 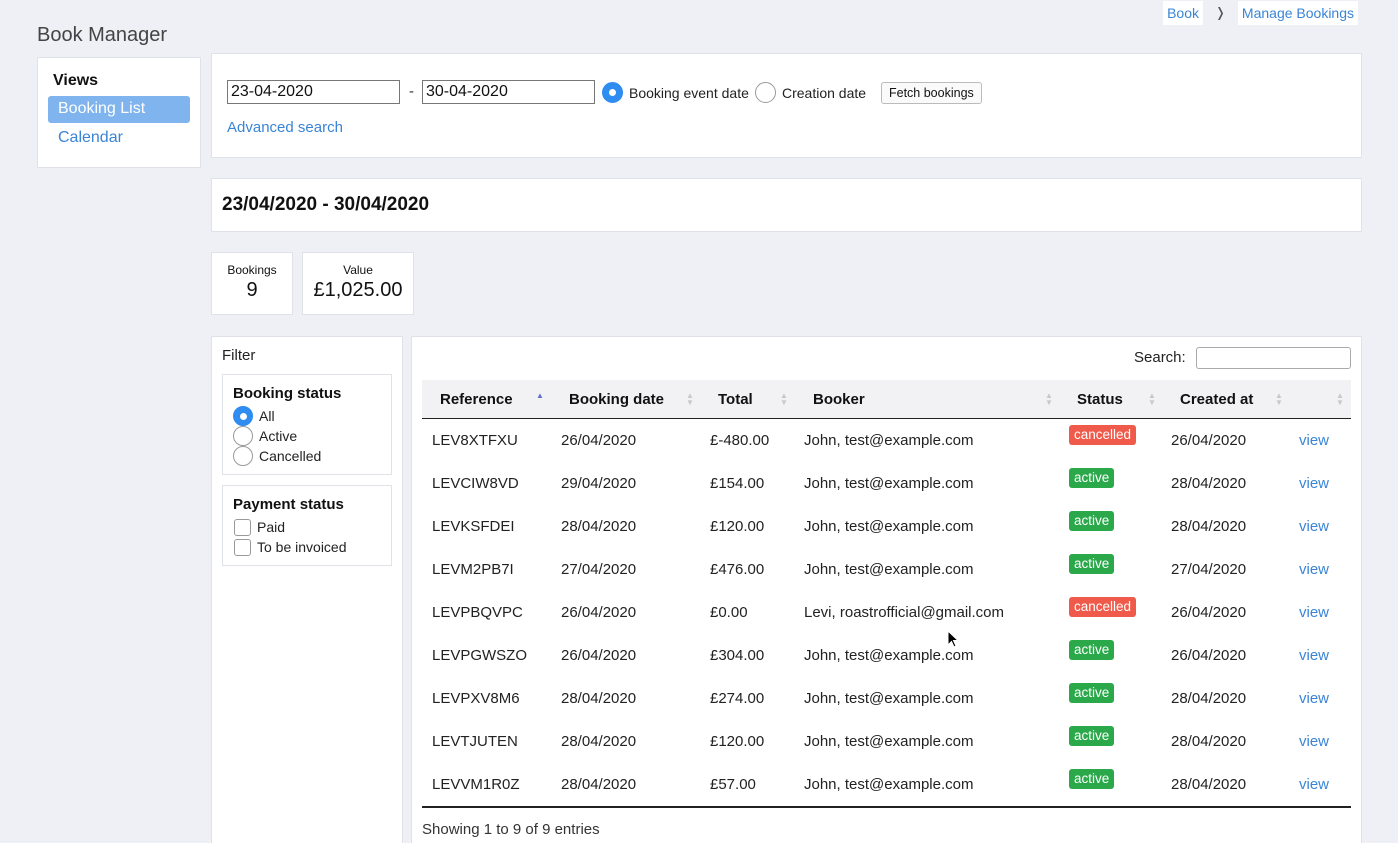 What do you see at coordinates (475, 440) in the screenshot?
I see `cell-reference: LEV8XTFXU` at bounding box center [475, 440].